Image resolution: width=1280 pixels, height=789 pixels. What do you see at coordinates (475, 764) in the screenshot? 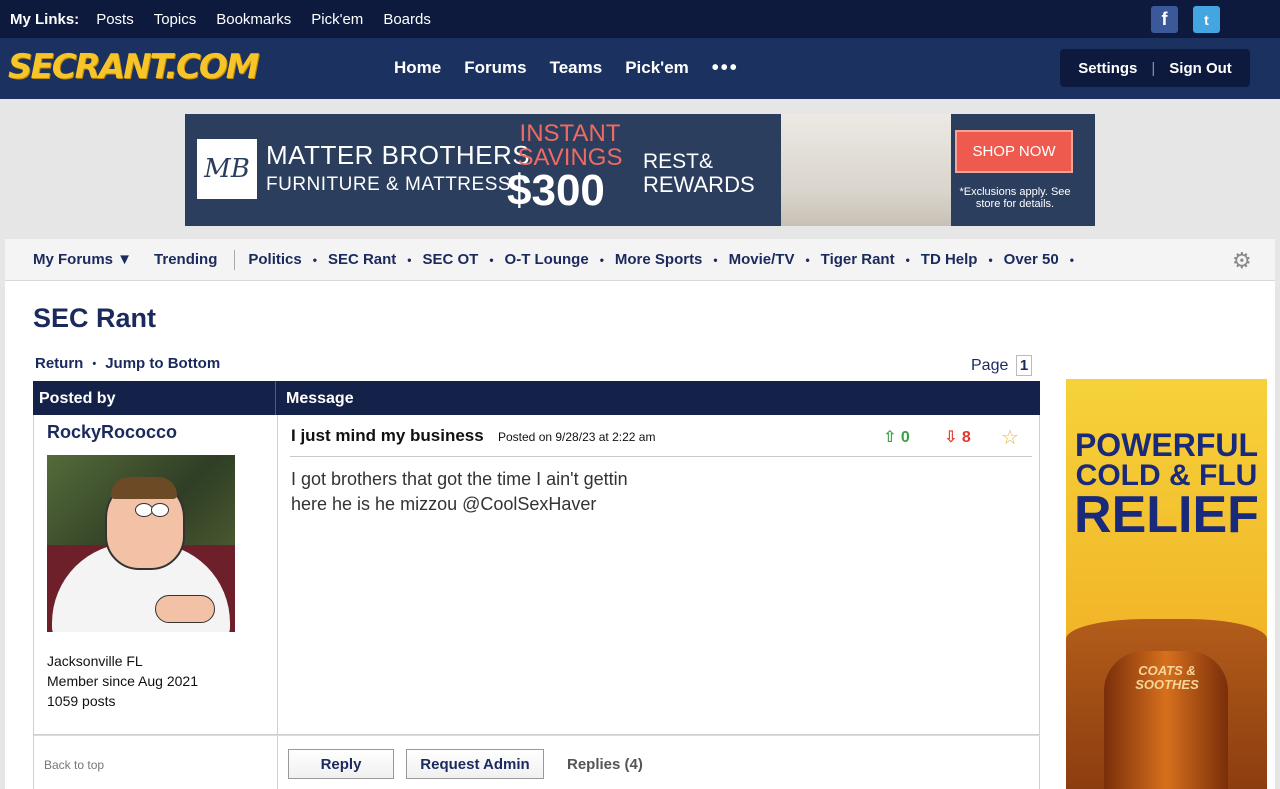
I see `request-admin-button: Request Admin` at bounding box center [475, 764].